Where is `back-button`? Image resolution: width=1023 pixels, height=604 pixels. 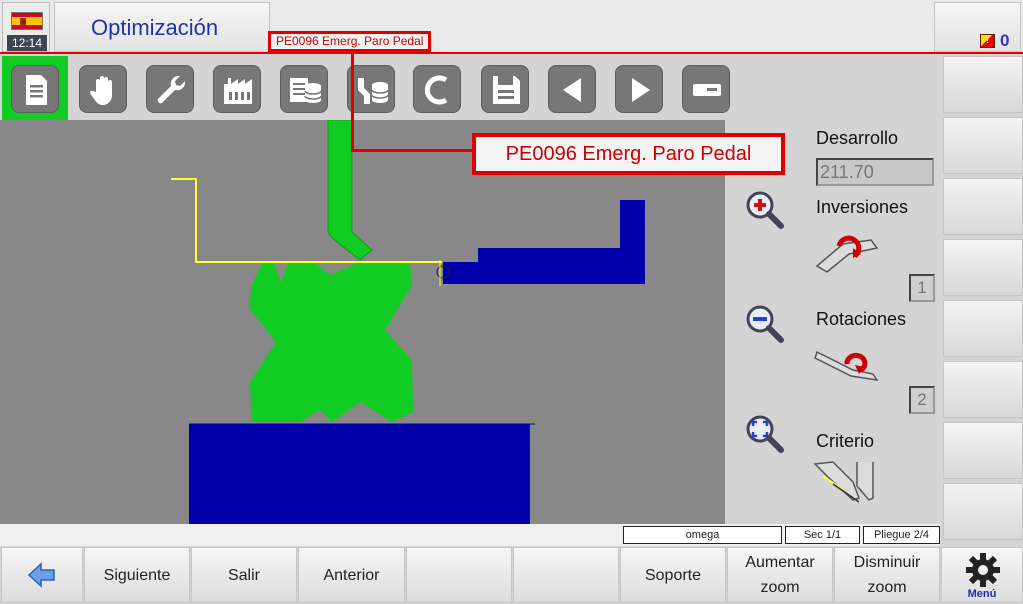 back-button is located at coordinates (42, 575).